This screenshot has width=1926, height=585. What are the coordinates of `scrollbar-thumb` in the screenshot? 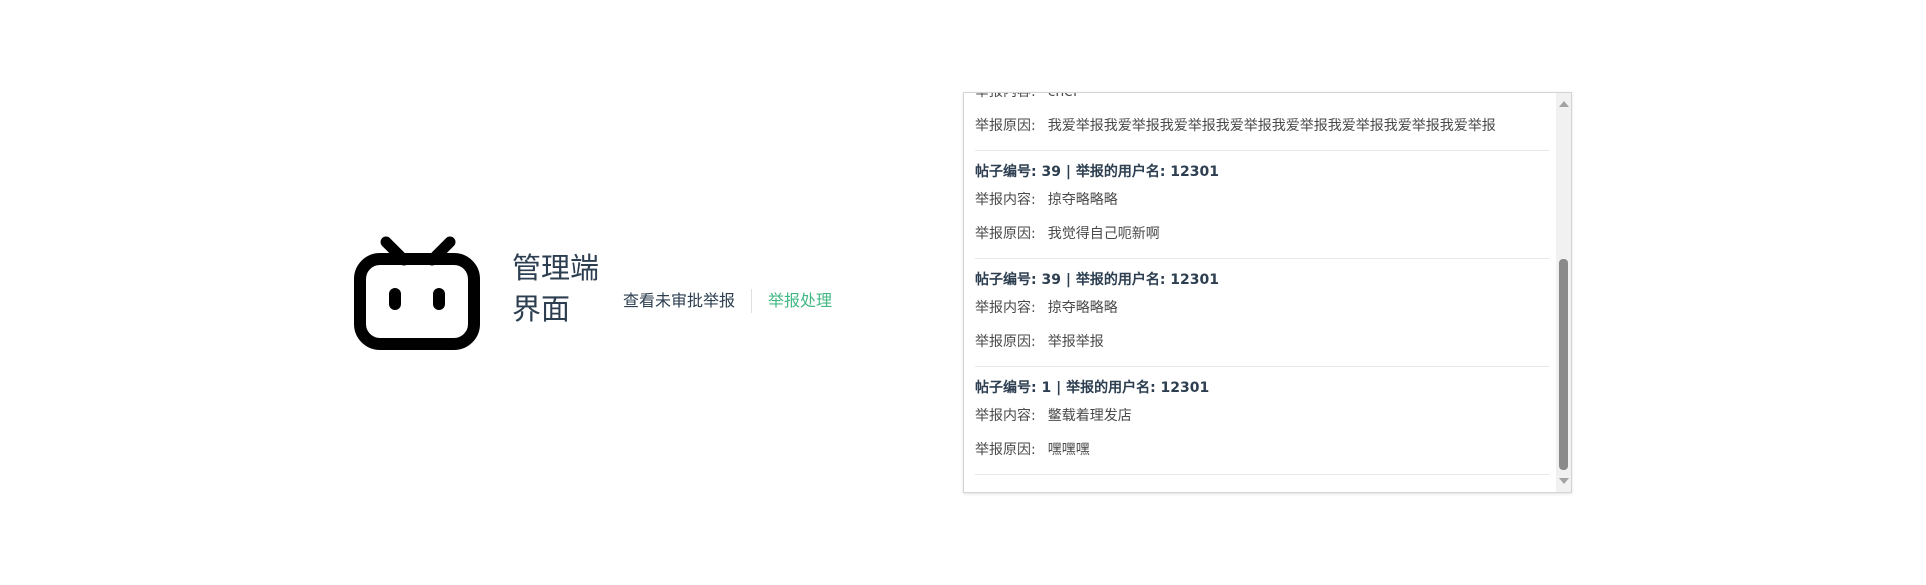 It's located at (1563, 364).